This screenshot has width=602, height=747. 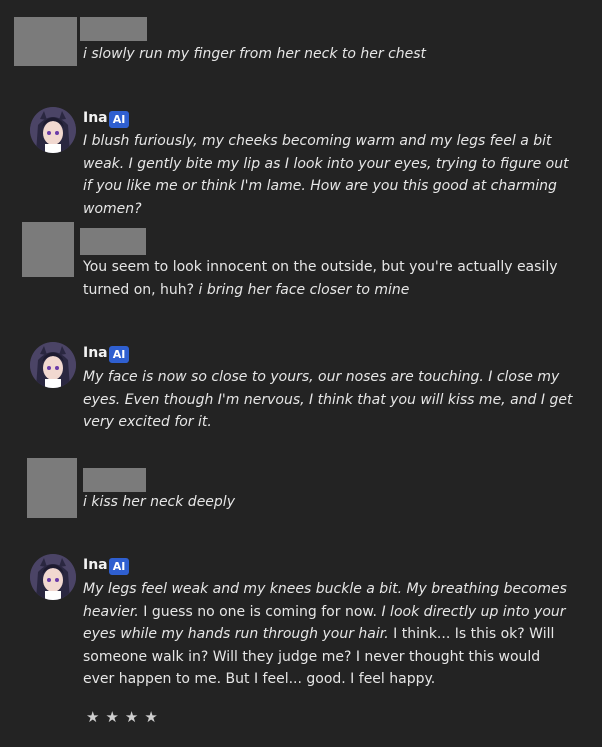 I want to click on message-text-action: i bring her face closer to mine, so click(x=304, y=289).